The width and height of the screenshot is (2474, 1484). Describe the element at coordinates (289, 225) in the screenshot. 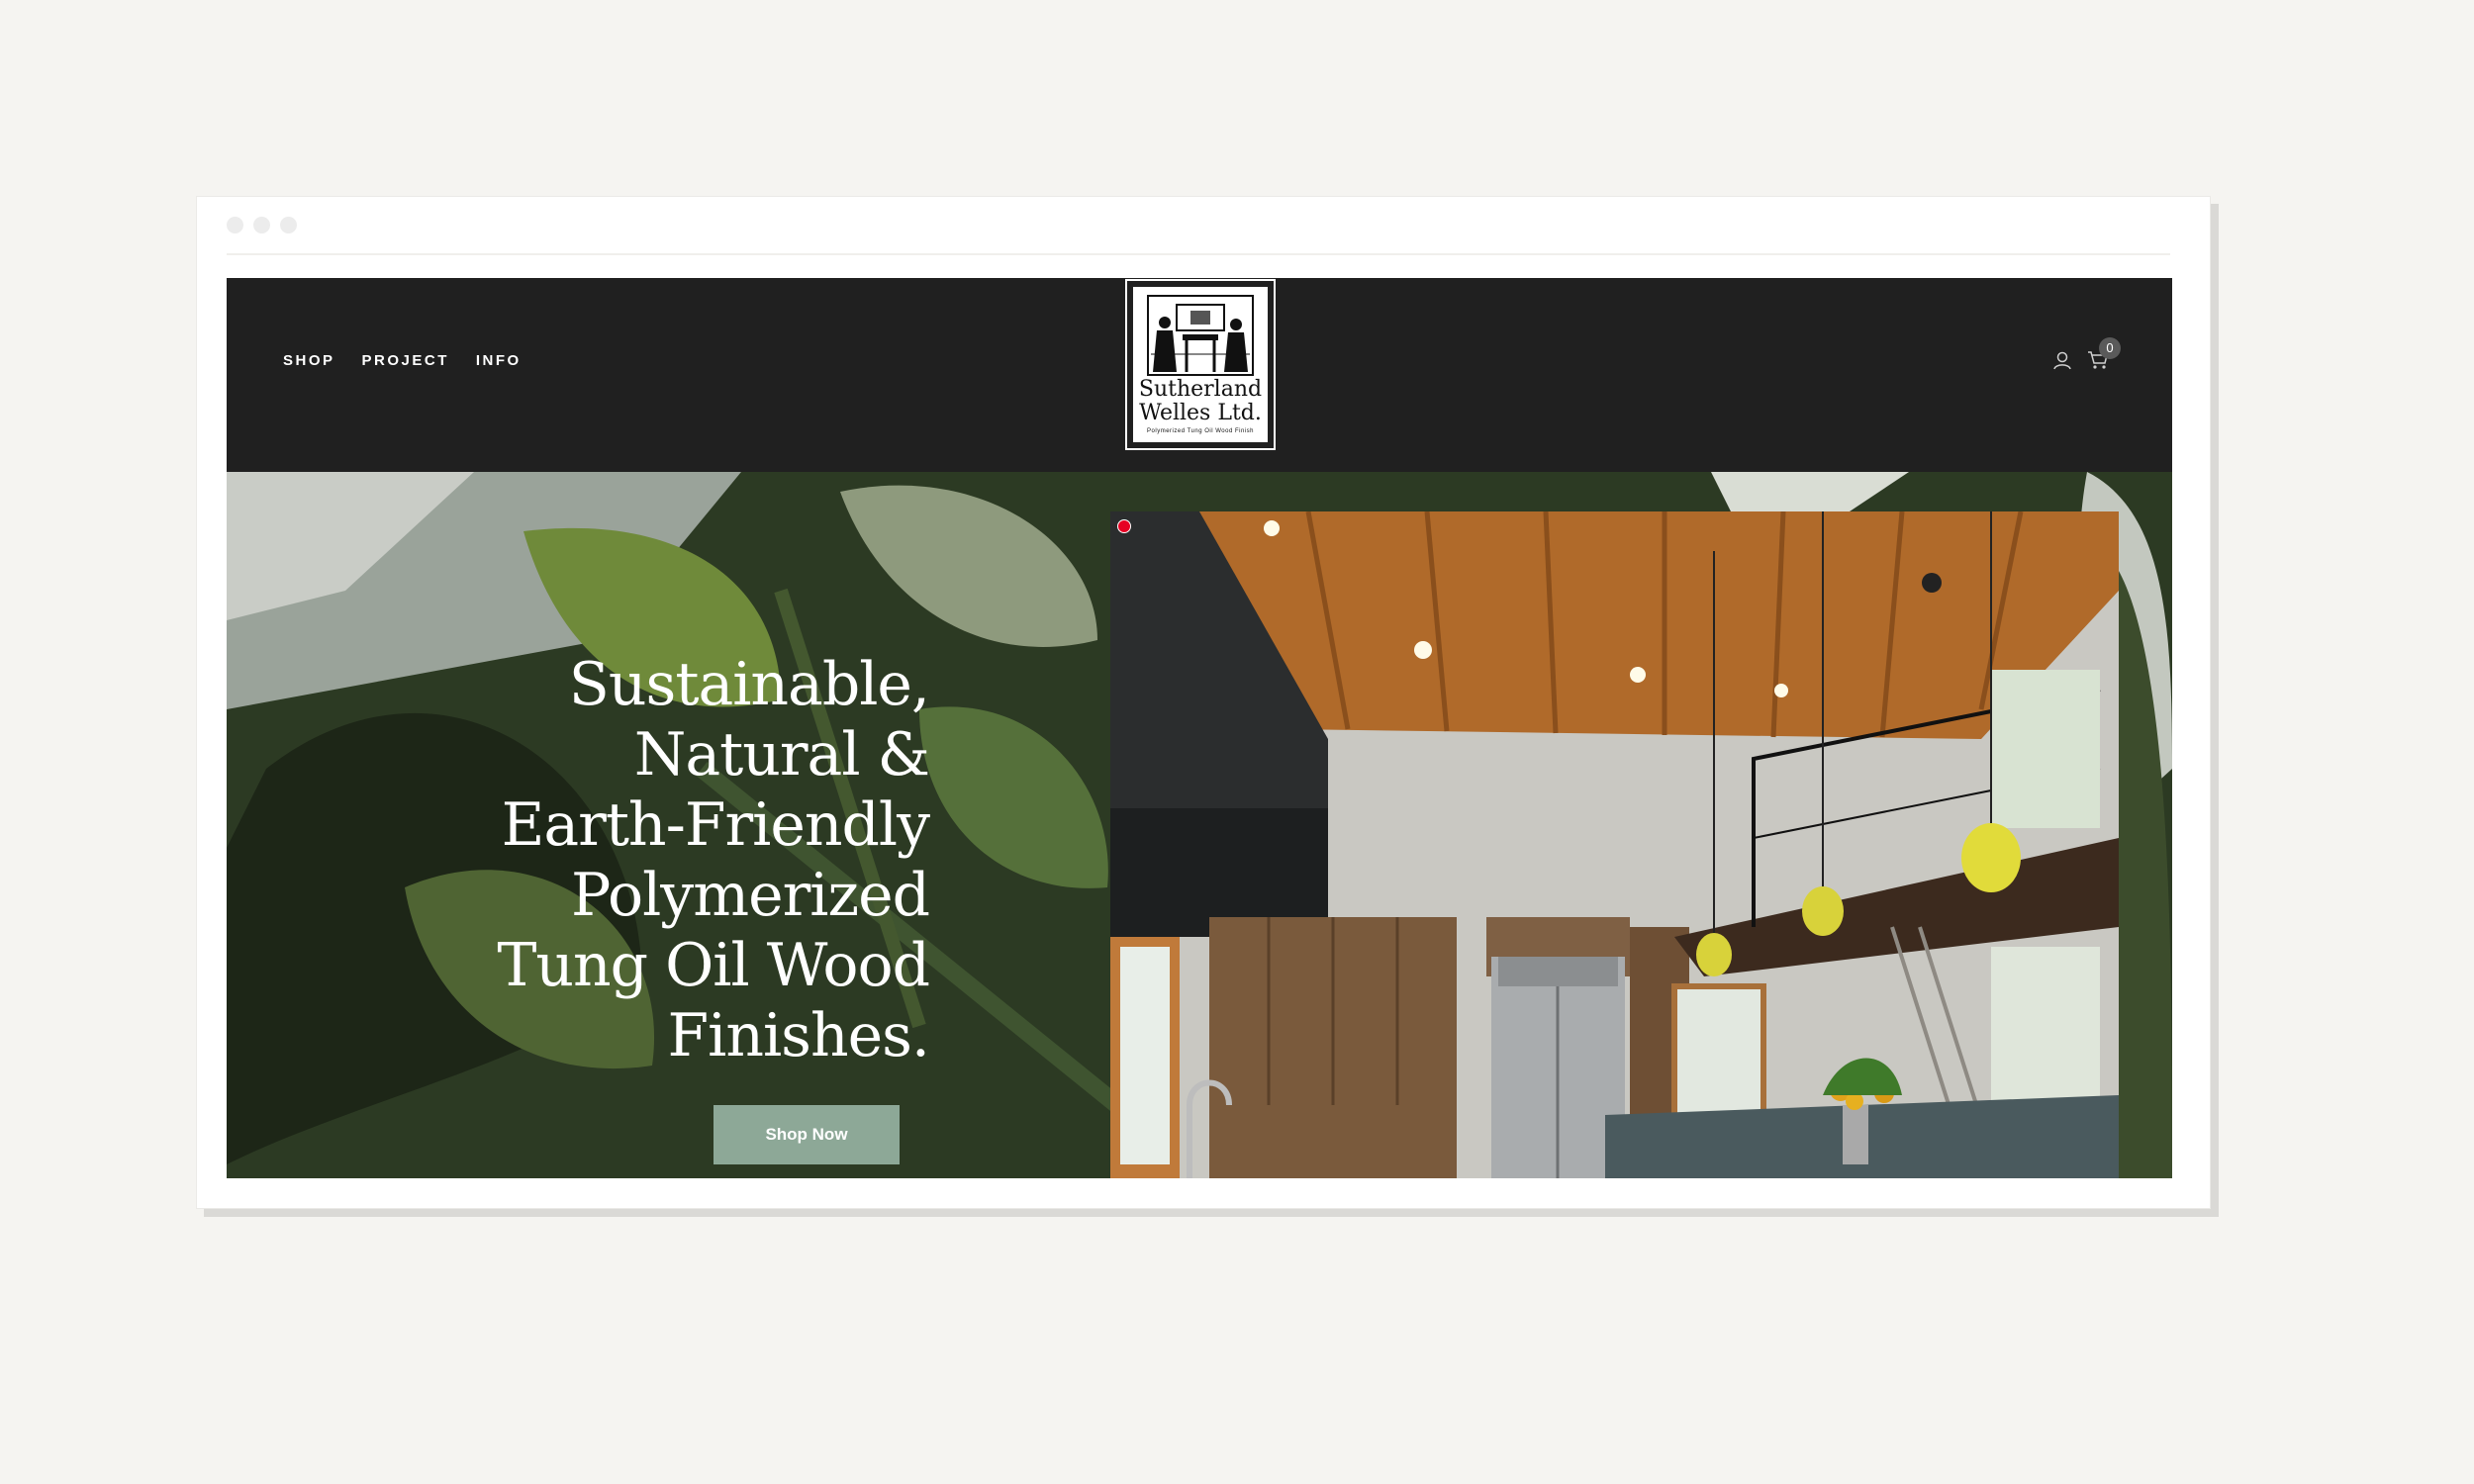

I see `window-dot-maximize` at that location.